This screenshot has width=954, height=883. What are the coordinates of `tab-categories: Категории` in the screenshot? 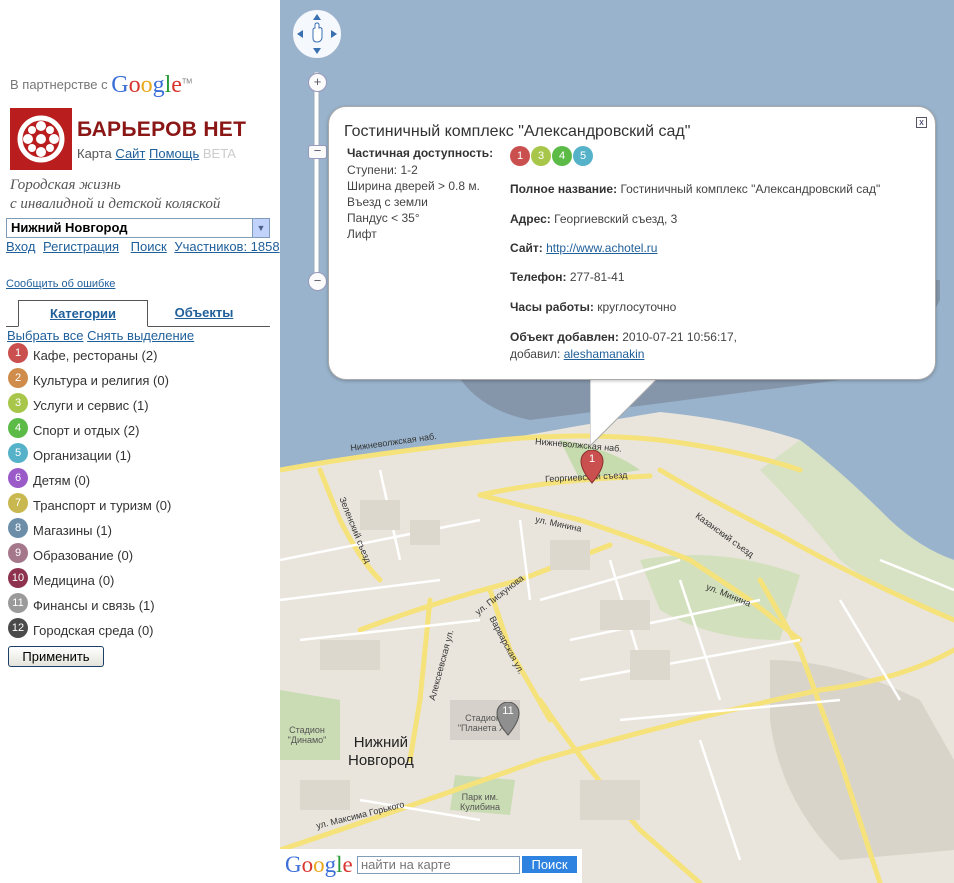 It's located at (83, 313).